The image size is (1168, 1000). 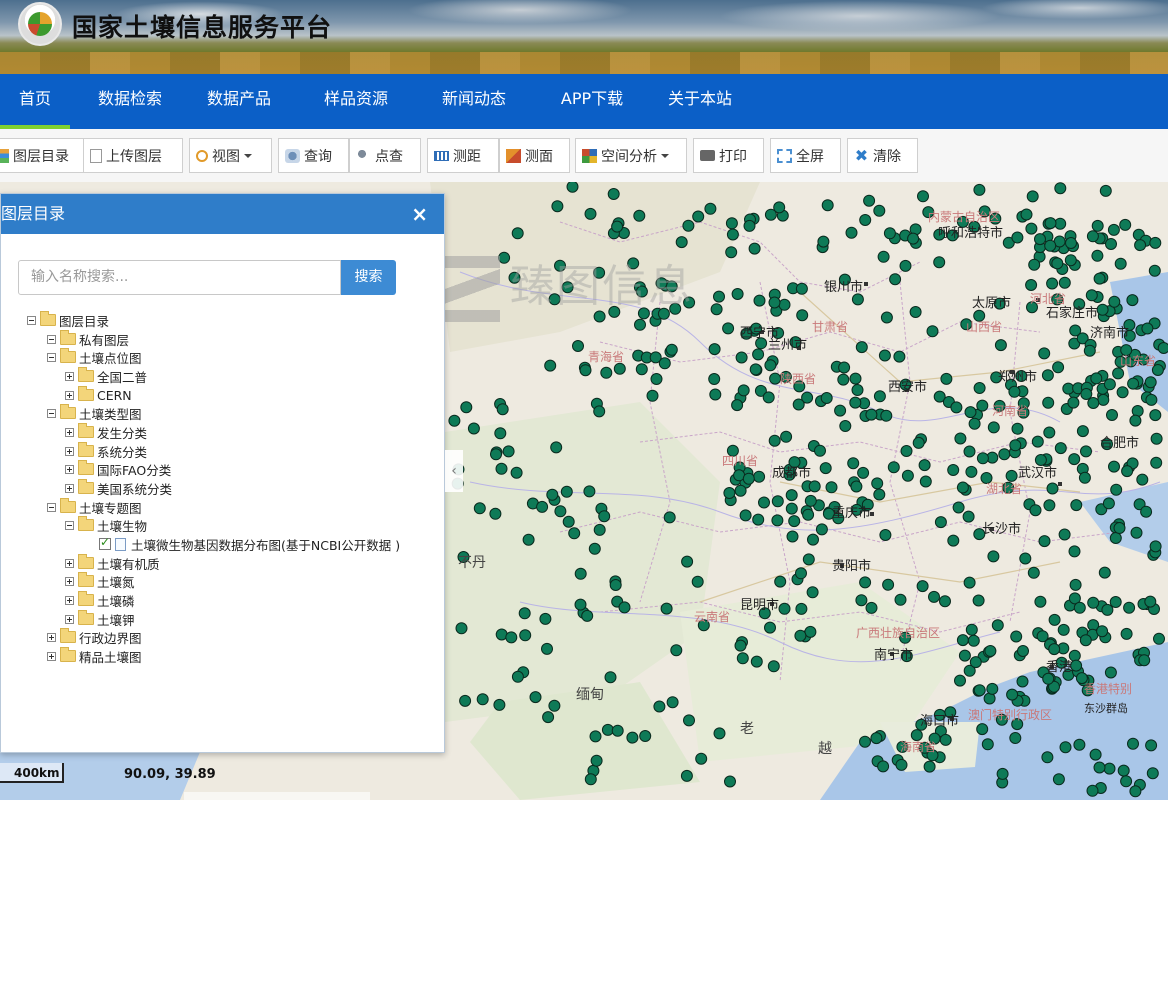 What do you see at coordinates (40, 24) in the screenshot?
I see `site-logo` at bounding box center [40, 24].